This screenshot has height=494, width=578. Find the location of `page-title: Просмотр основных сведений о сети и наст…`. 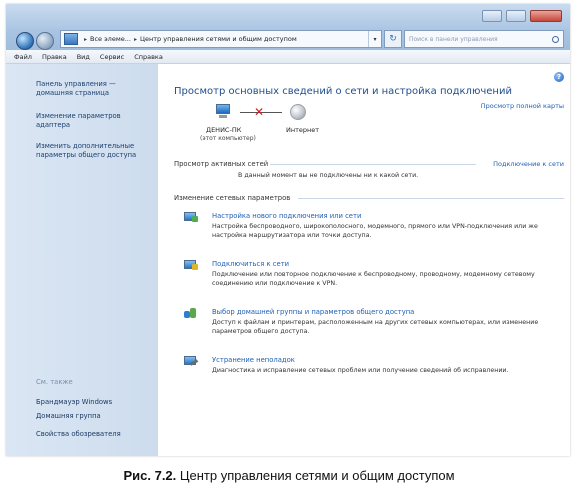

page-title: Просмотр основных сведений о сети и наст… is located at coordinates (343, 91).